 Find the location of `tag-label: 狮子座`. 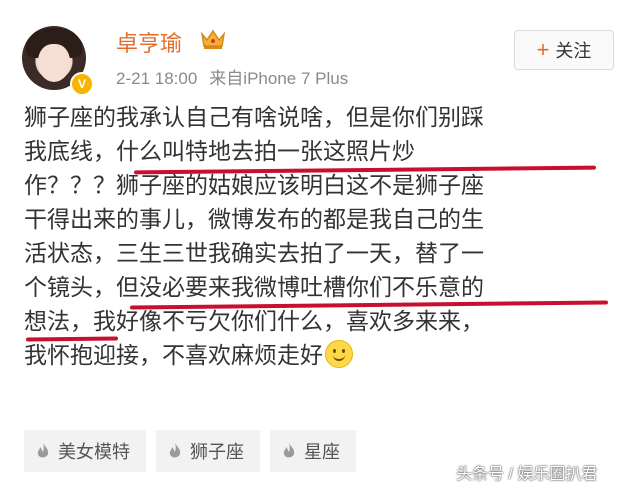

tag-label: 狮子座 is located at coordinates (217, 452).